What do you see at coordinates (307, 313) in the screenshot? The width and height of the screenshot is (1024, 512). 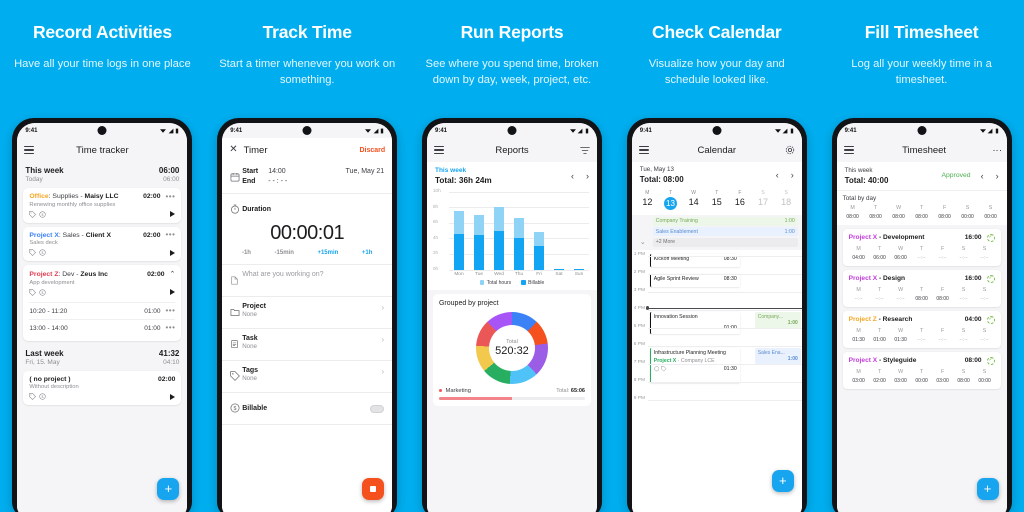 I see `timer-field-project: Project None ›` at bounding box center [307, 313].